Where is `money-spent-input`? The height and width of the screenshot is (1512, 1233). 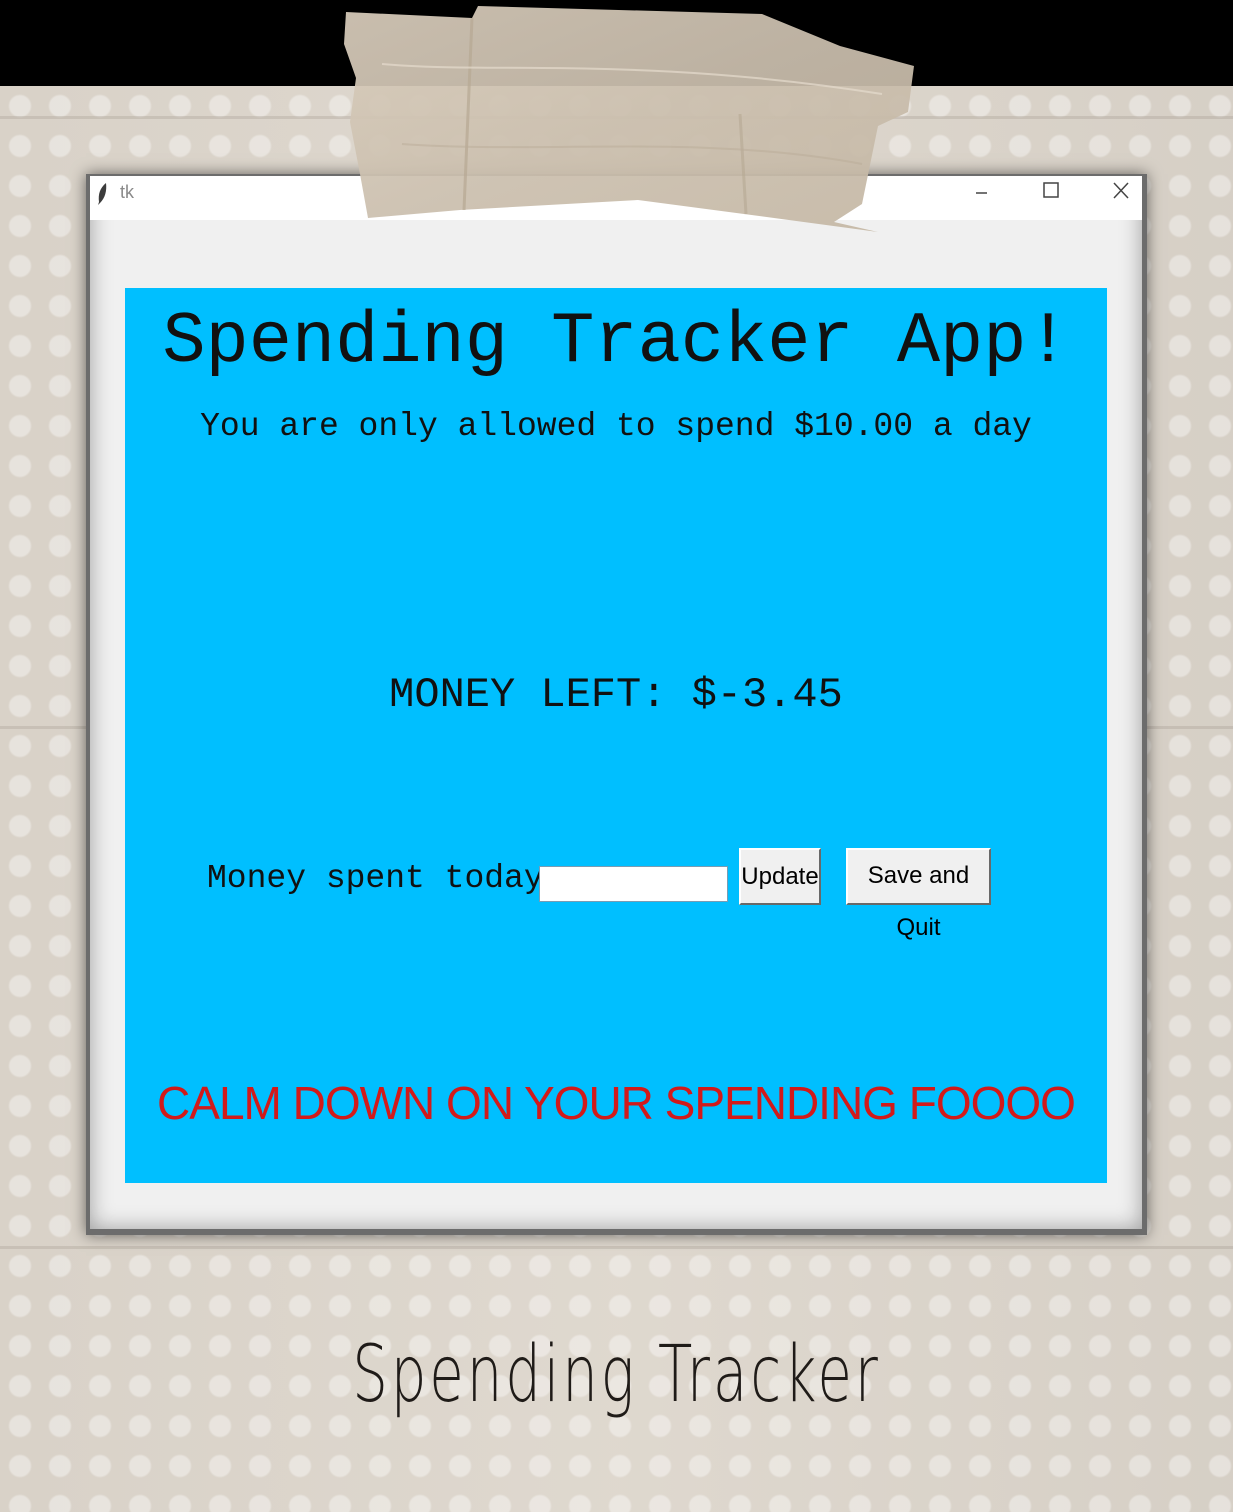
money-spent-input is located at coordinates (633, 884).